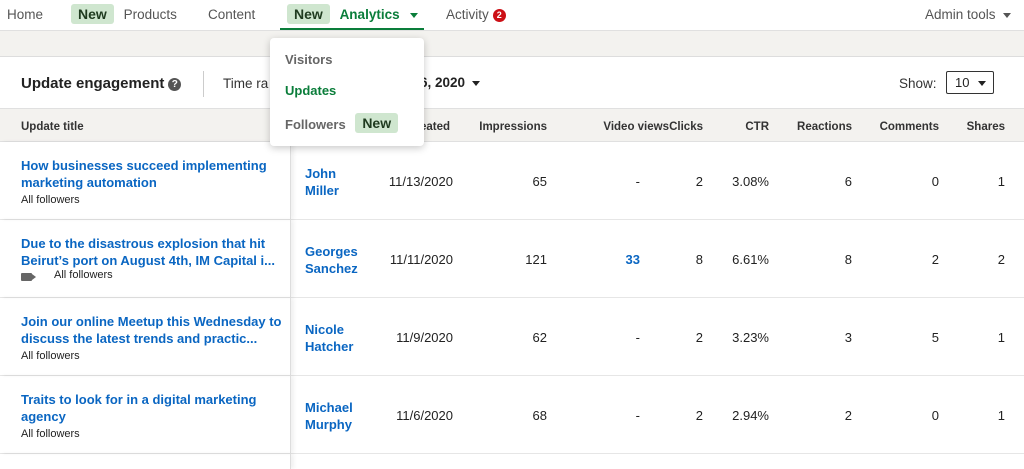 The width and height of the screenshot is (1024, 469). I want to click on divider, so click(203, 84).